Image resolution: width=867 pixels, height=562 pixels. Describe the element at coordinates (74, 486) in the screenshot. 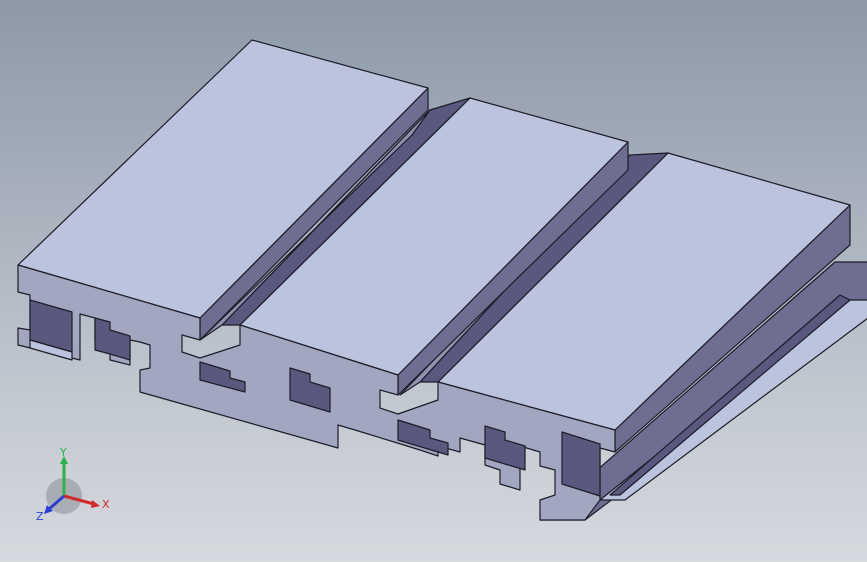

I see `reference-triad: Y X Z` at that location.